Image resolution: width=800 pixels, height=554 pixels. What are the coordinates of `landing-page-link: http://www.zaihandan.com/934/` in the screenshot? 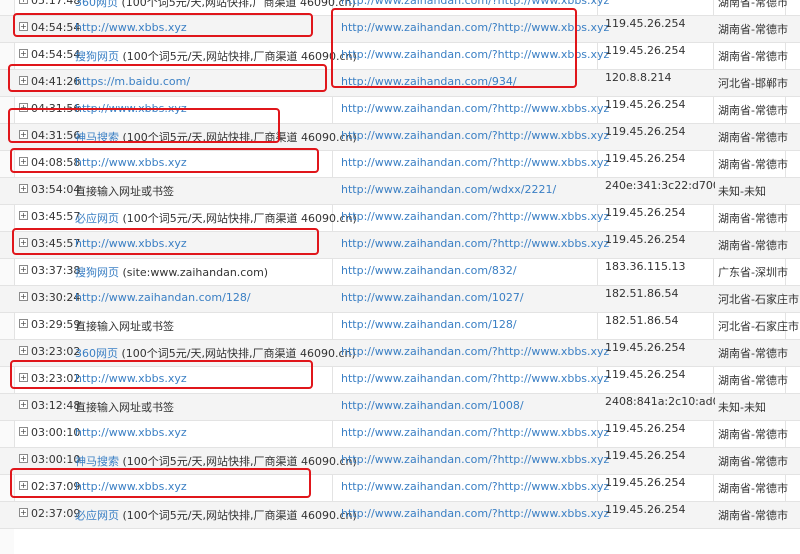 It's located at (429, 81).